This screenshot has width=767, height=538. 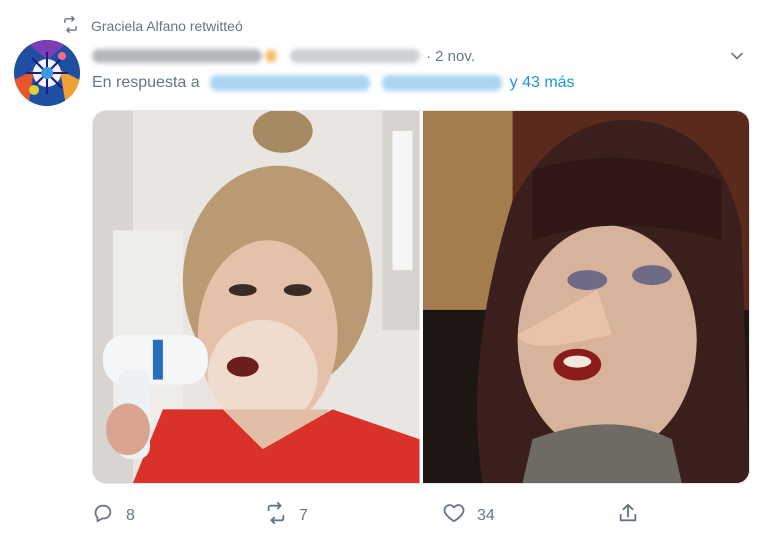 I want to click on retweet-button: 7, so click(x=286, y=515).